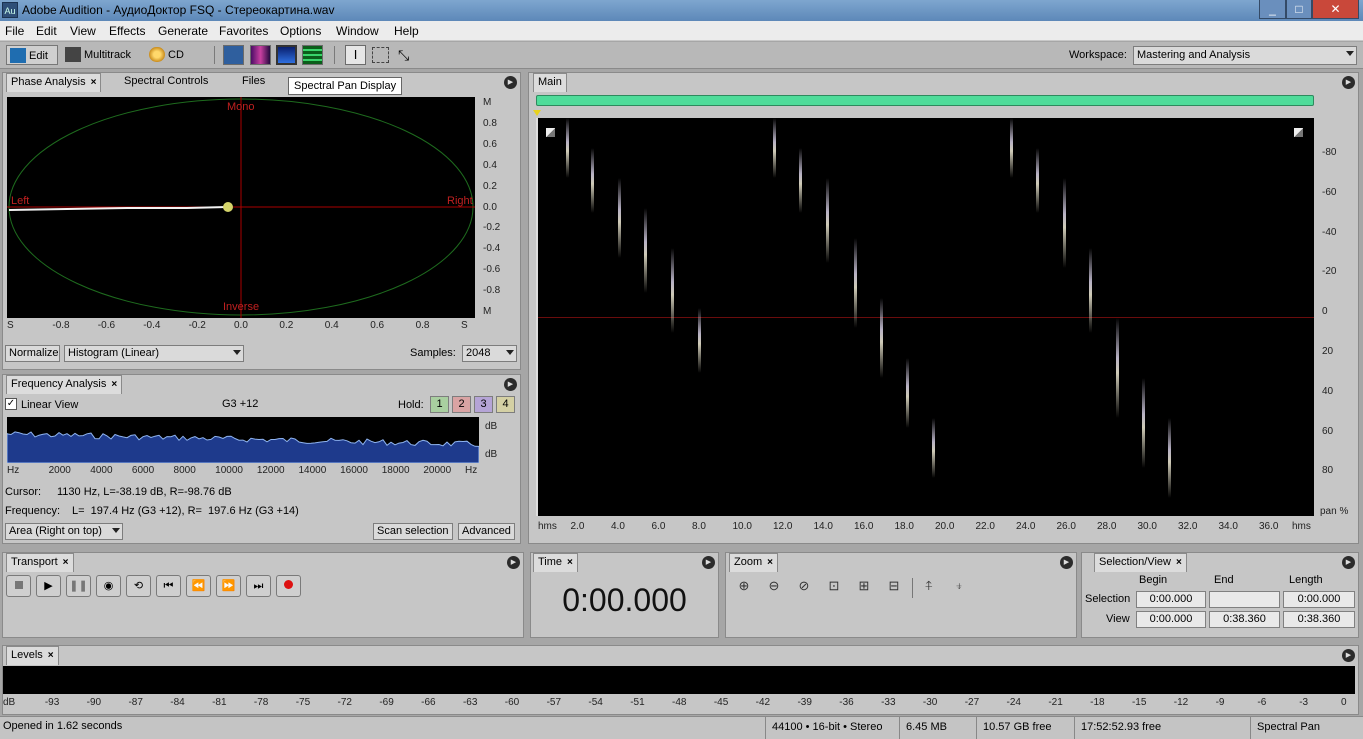 This screenshot has width=1363, height=739. I want to click on marquee-tool-icon, so click(380, 55).